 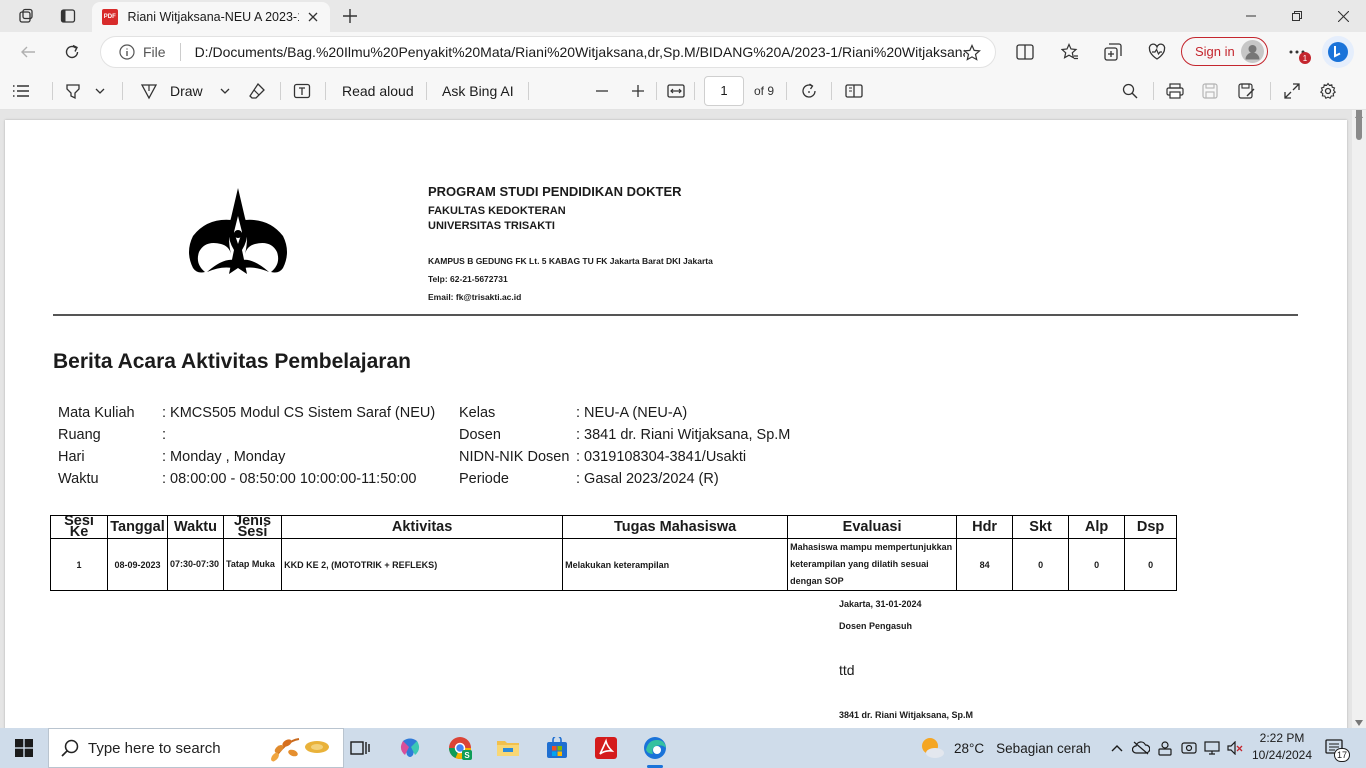 I want to click on notification-center-icon: 17, so click(x=1336, y=749).